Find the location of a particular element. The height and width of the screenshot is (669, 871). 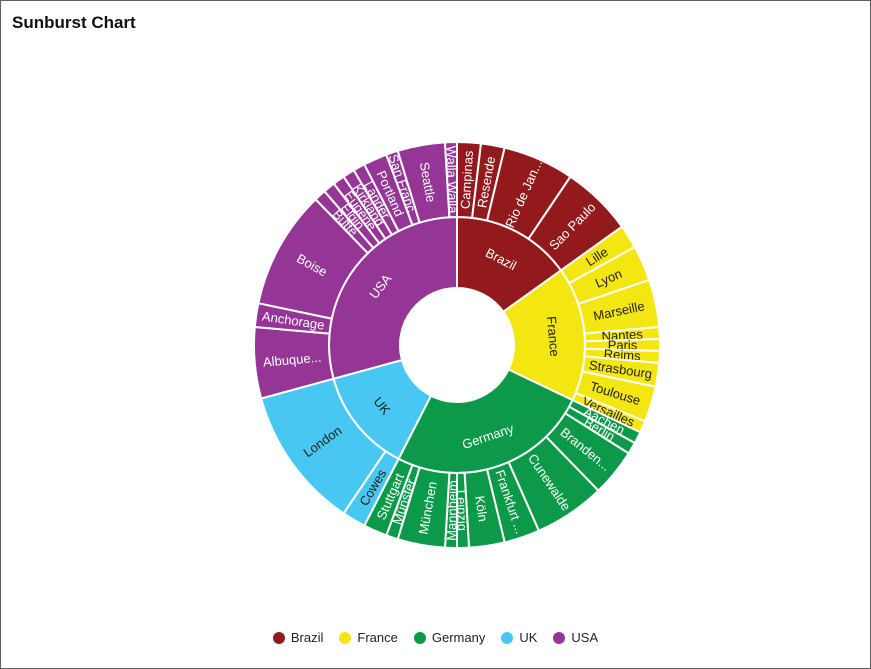

legend-item-uk: UK is located at coordinates (519, 637).